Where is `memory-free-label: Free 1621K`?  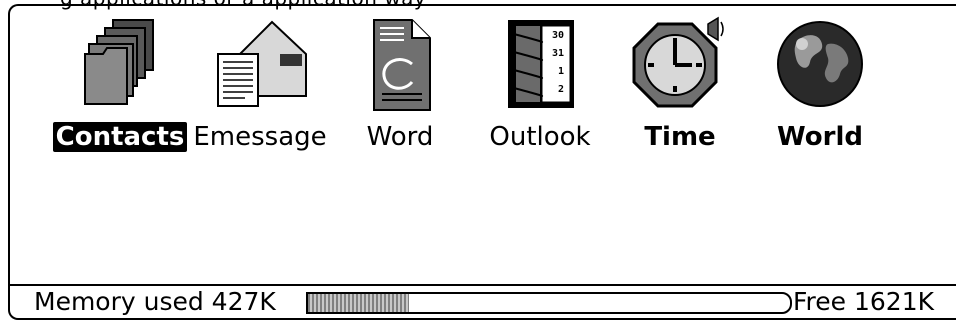
memory-free-label: Free 1621K is located at coordinates (864, 301).